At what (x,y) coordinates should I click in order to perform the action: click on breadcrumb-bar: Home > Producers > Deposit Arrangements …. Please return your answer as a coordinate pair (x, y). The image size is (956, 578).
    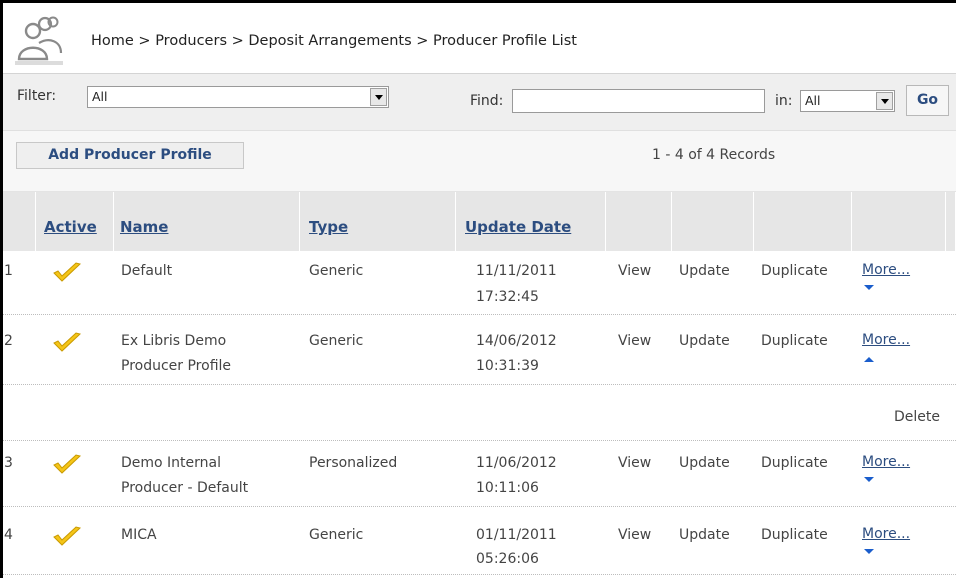
    Looking at the image, I should click on (479, 38).